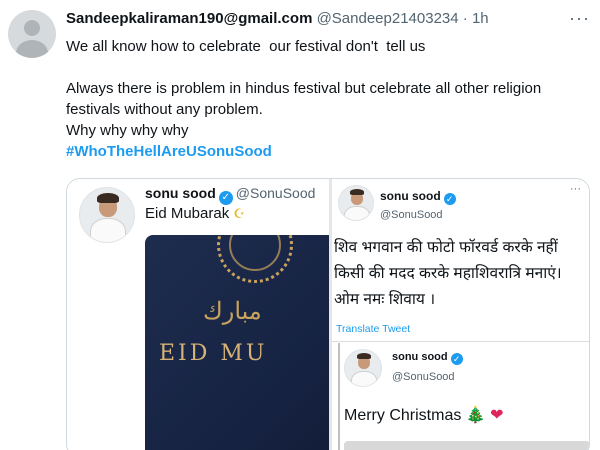 The height and width of the screenshot is (450, 600). I want to click on christmas-text: Merry Christmas, so click(403, 415).